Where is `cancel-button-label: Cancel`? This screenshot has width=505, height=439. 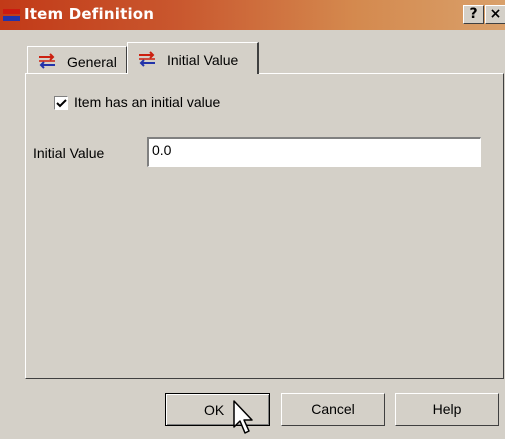 cancel-button-label: Cancel is located at coordinates (333, 409).